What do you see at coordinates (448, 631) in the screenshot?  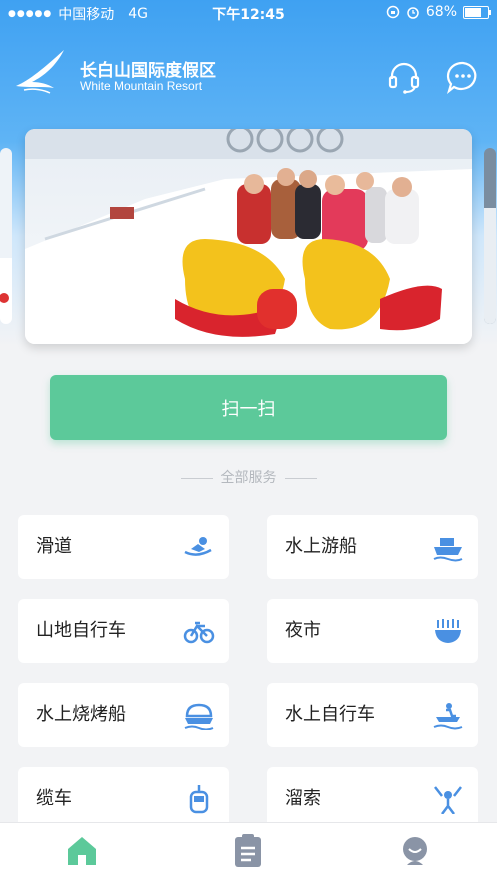 I see `food-bowl-icon` at bounding box center [448, 631].